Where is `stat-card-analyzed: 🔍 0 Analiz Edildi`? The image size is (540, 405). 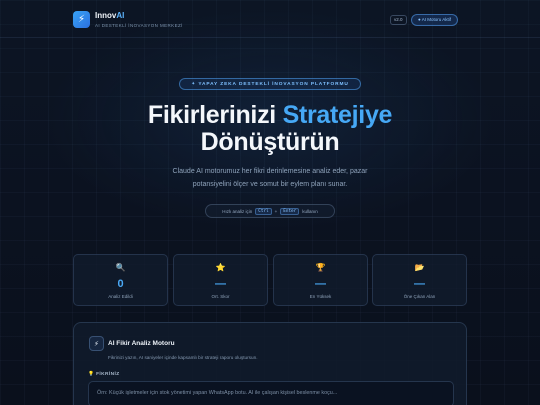
stat-card-analyzed: 🔍 0 Analiz Edildi is located at coordinates (120, 280).